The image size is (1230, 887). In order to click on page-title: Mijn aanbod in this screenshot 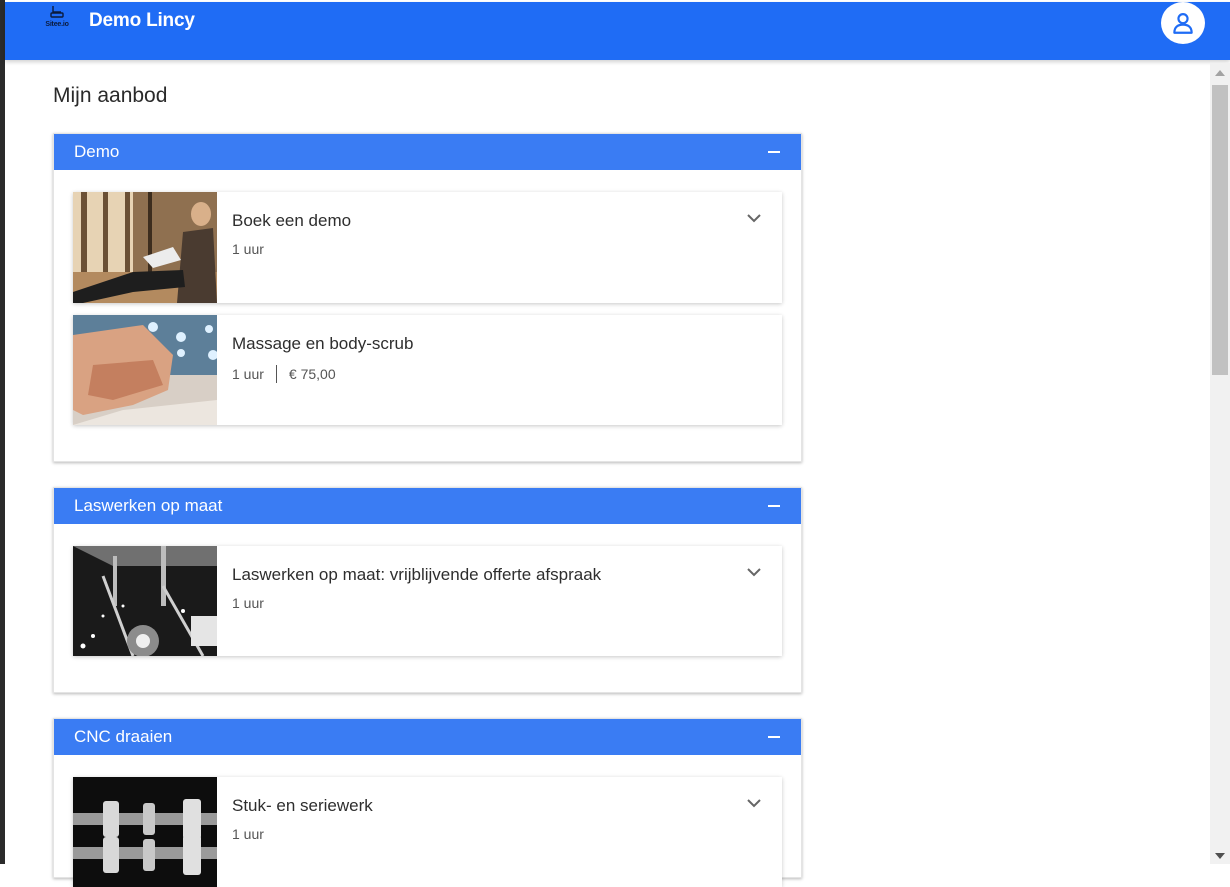, I will do `click(110, 95)`.